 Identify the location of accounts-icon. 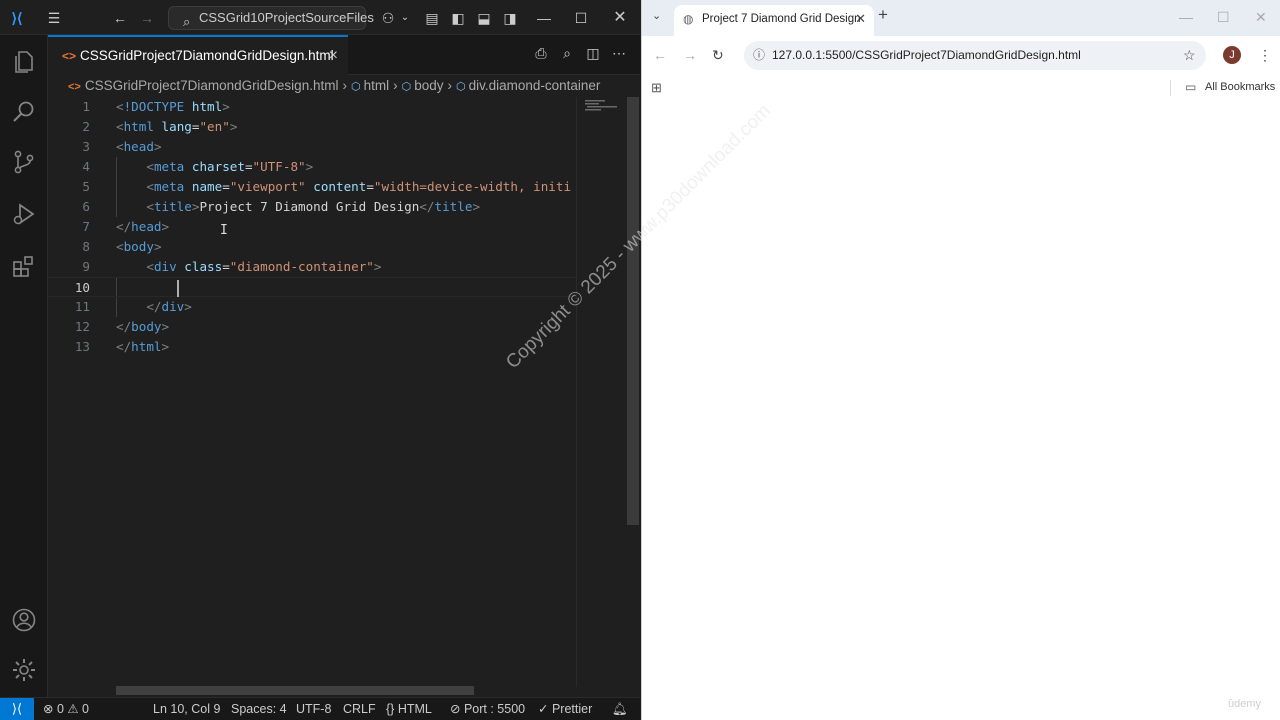
(24, 620).